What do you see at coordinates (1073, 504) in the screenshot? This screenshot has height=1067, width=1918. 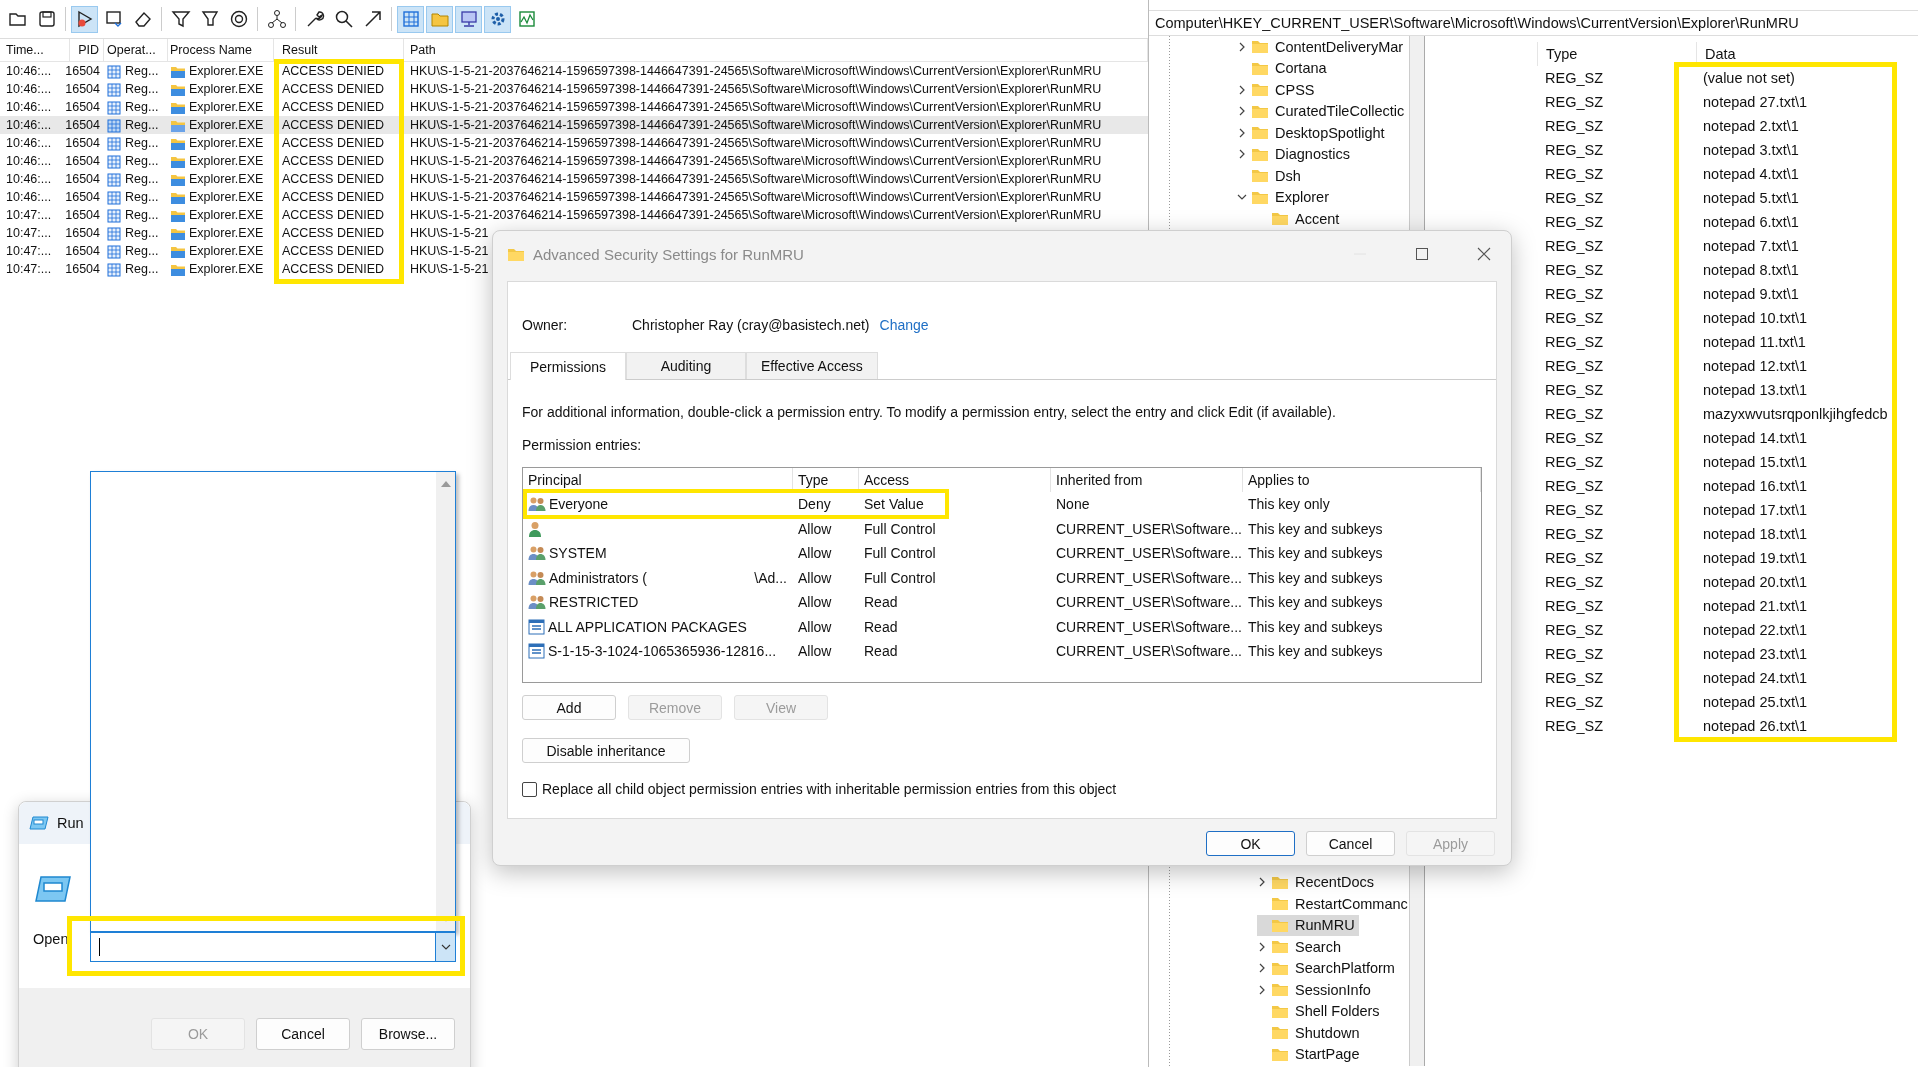 I see `table-cell-text: None` at bounding box center [1073, 504].